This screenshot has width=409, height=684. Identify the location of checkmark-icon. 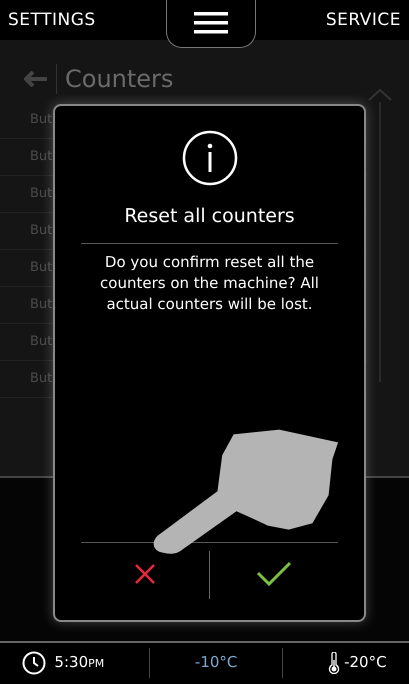
(274, 573).